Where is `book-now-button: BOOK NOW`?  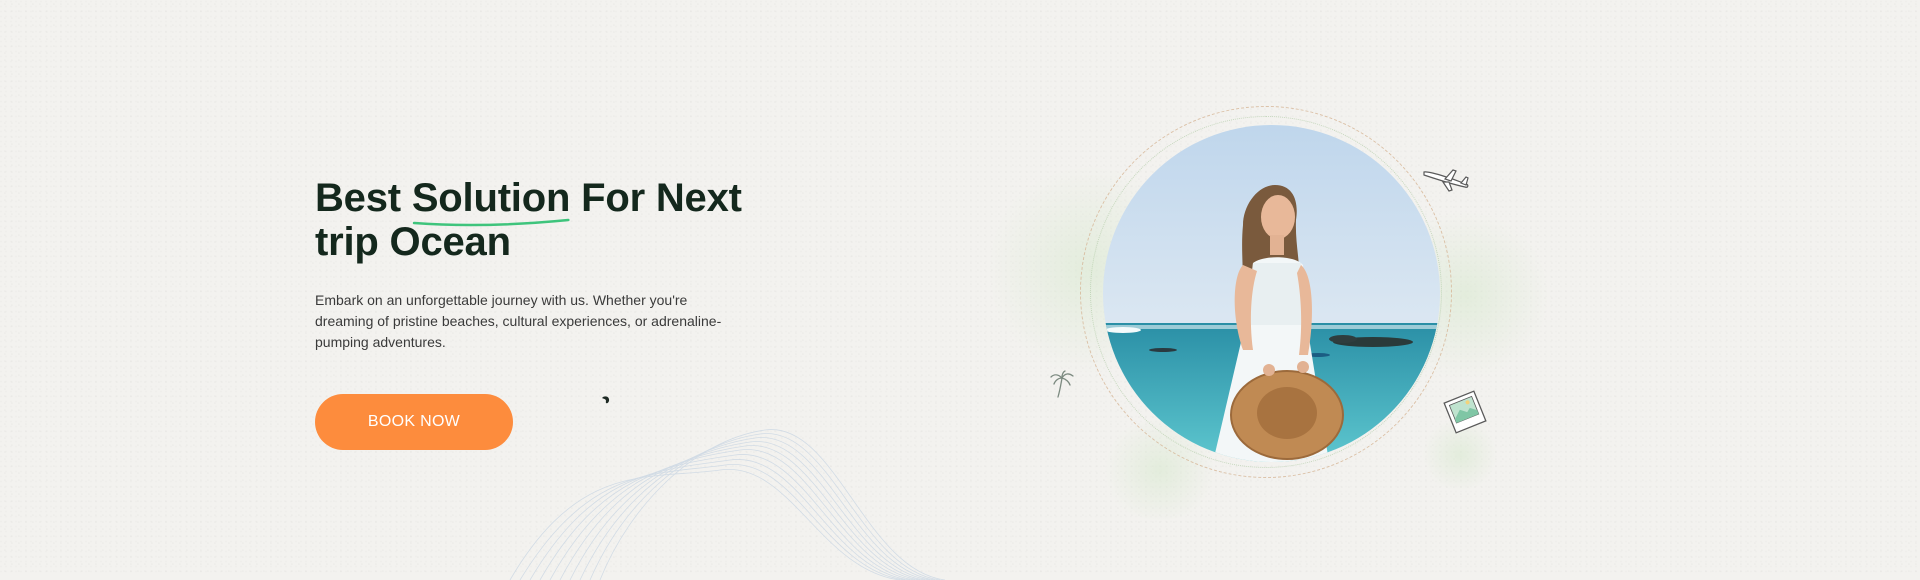
book-now-button: BOOK NOW is located at coordinates (414, 422).